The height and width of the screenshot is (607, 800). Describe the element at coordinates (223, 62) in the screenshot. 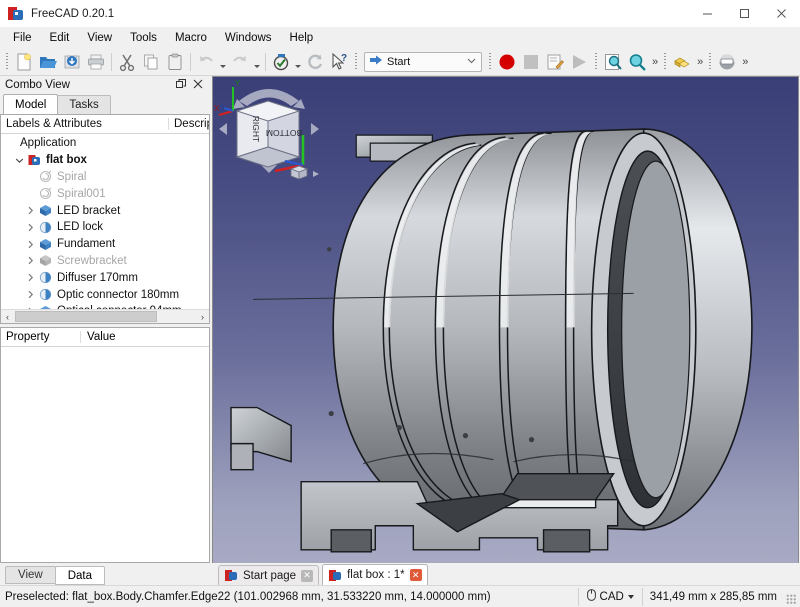

I see `undo-dropdown-arrow-icon` at that location.